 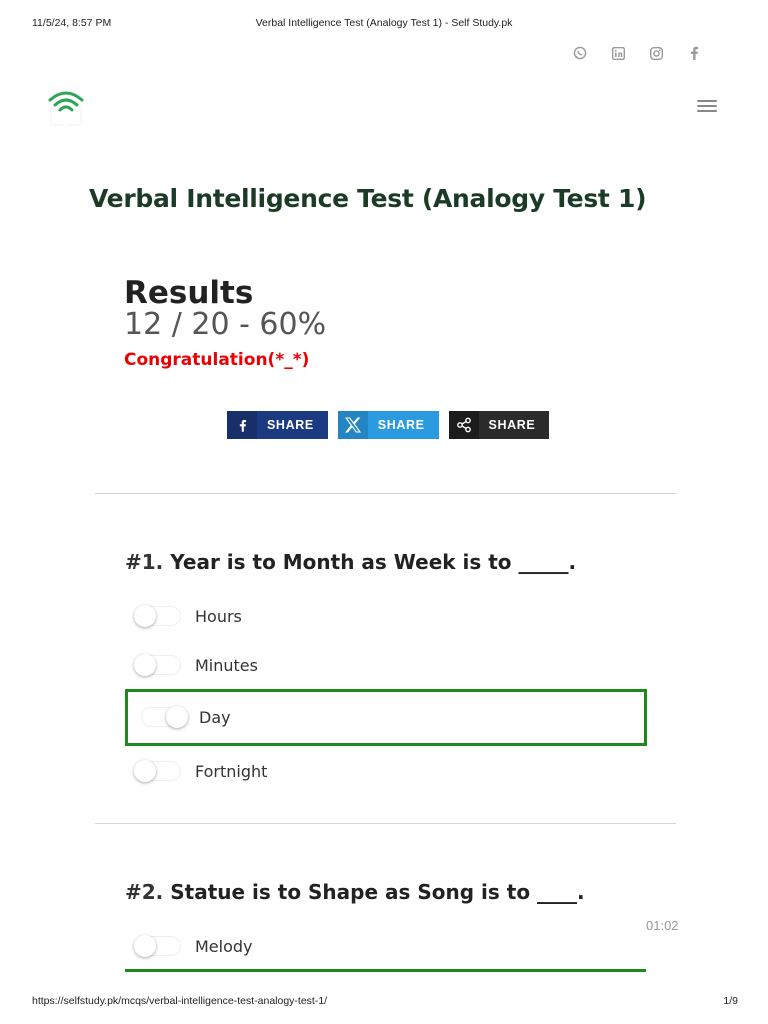 I want to click on option-label: Hours, so click(x=218, y=616).